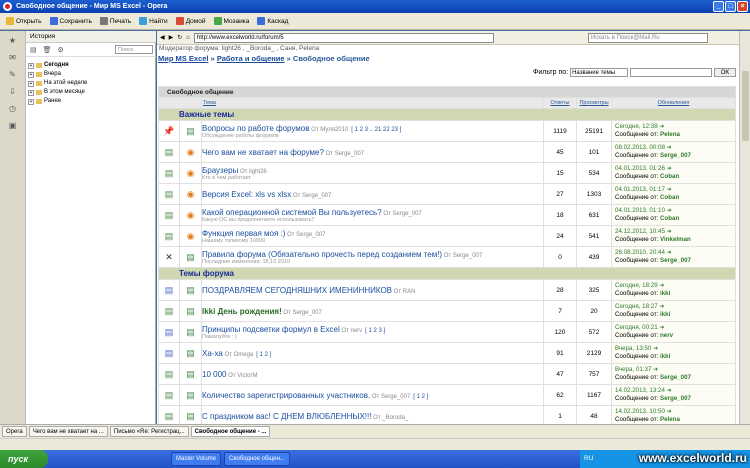  I want to click on last-post-date: Сегодня, 00:21 ➜, so click(675, 328).